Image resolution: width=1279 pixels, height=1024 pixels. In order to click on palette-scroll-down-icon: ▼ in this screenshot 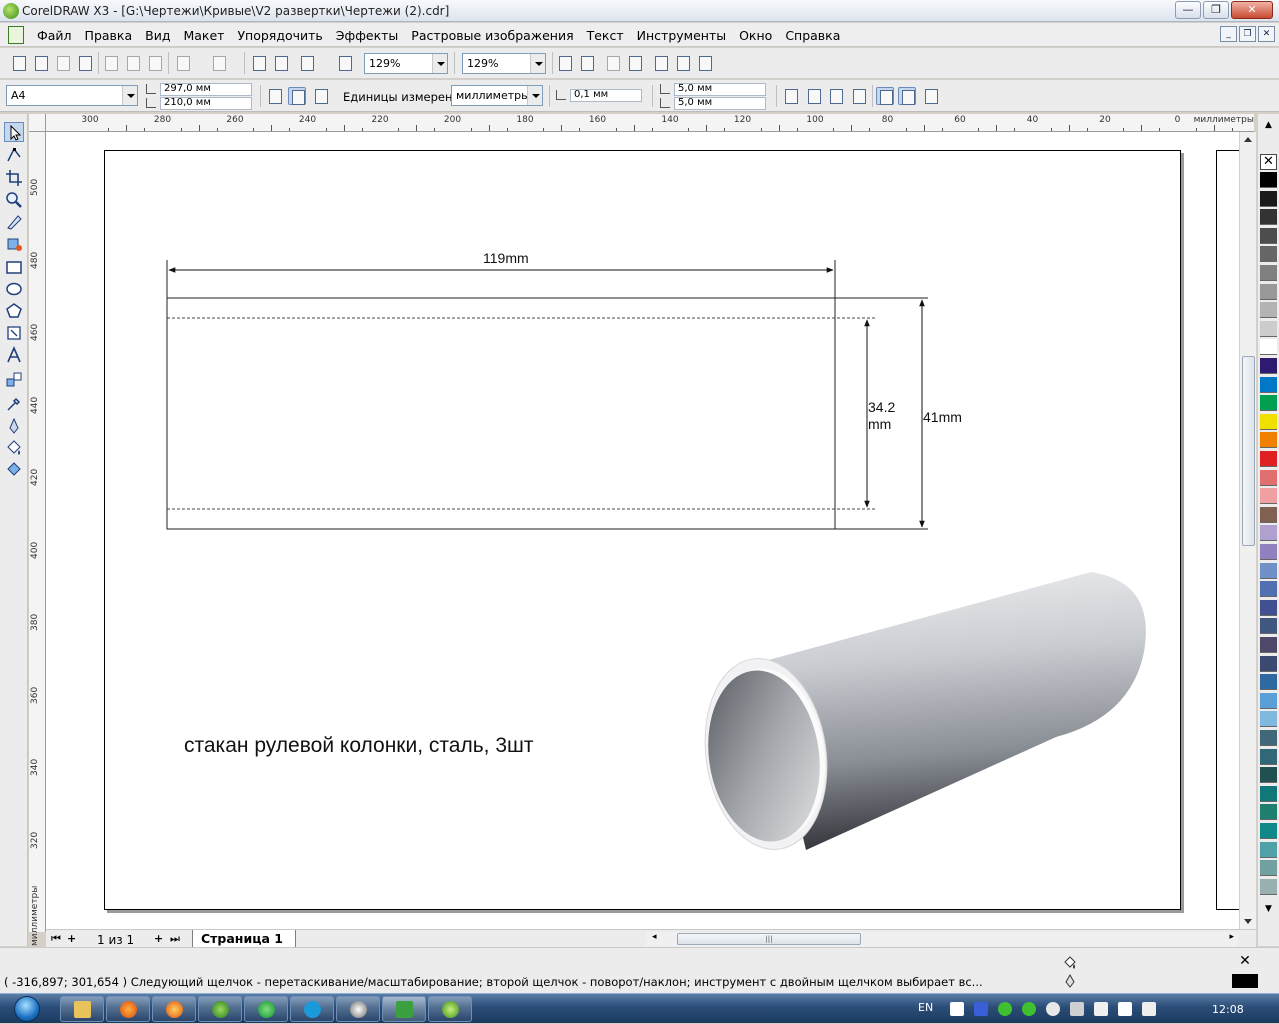, I will do `click(1268, 911)`.